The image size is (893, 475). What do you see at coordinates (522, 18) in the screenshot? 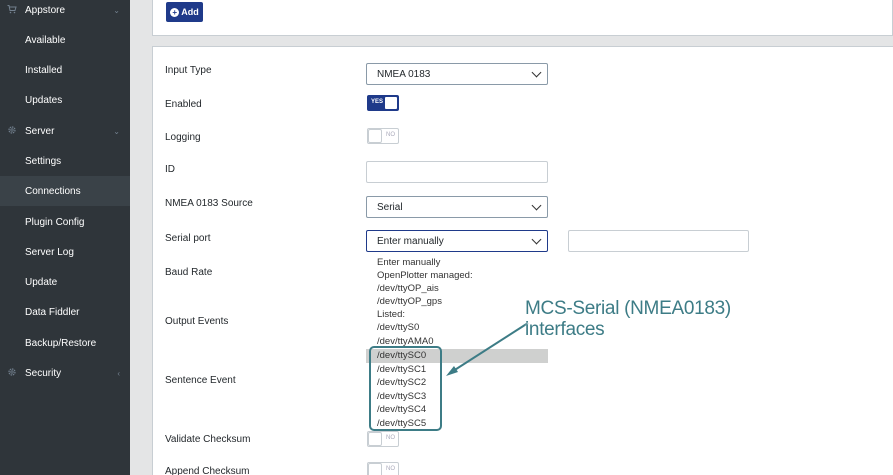
I see `add-panel: + Add` at bounding box center [522, 18].